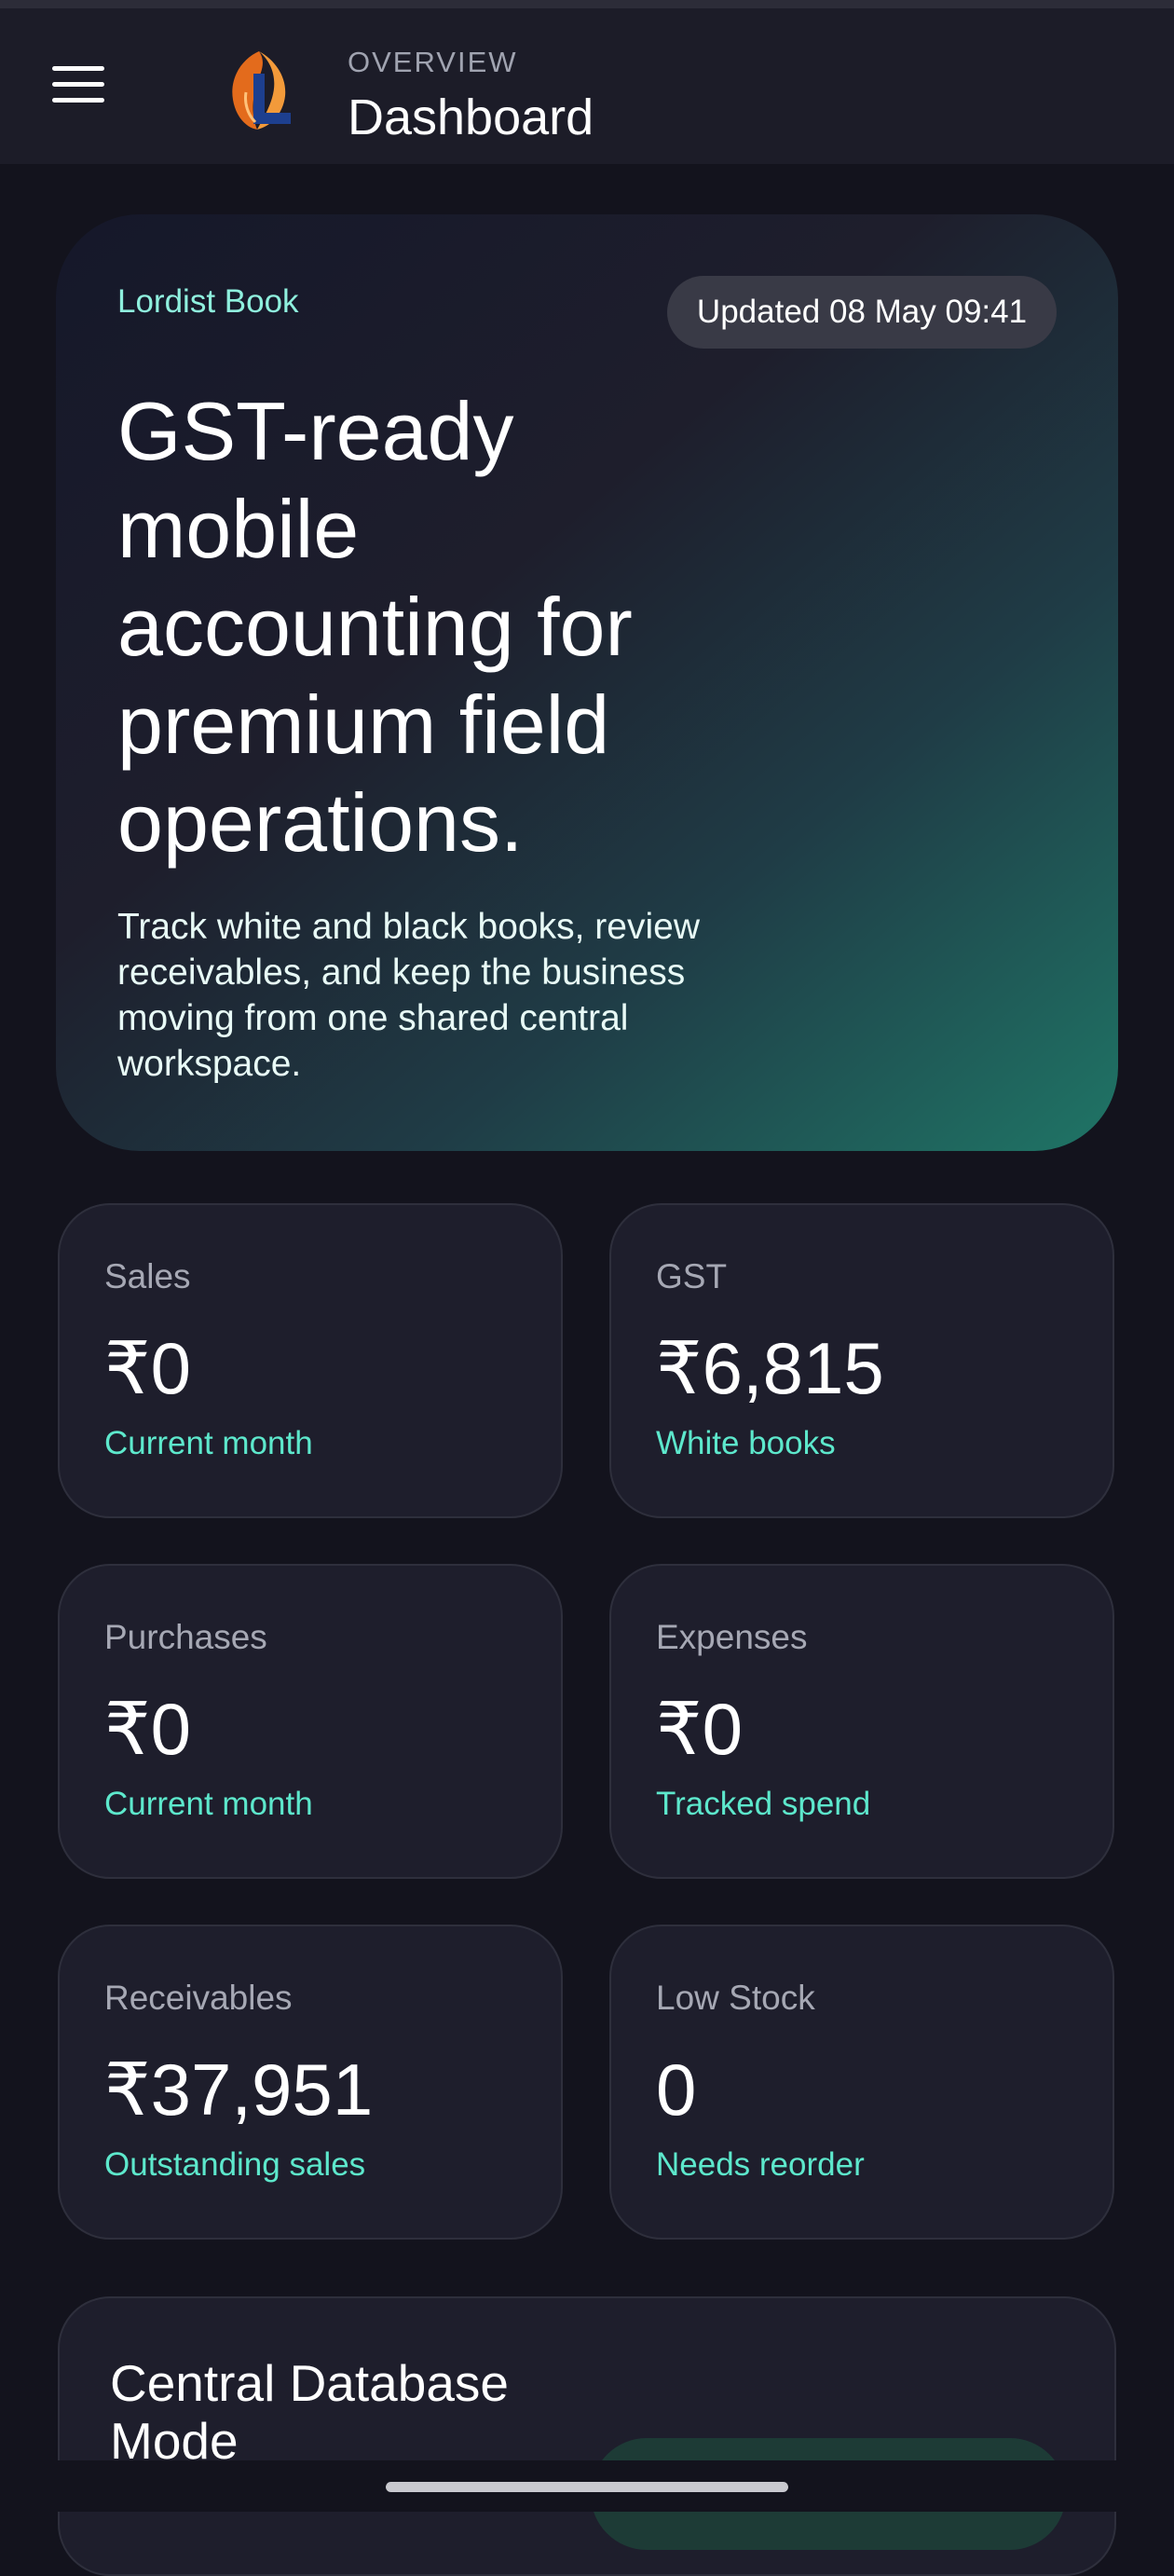 This screenshot has width=1174, height=2576. I want to click on section-title: Central Database Mode, so click(310, 2412).